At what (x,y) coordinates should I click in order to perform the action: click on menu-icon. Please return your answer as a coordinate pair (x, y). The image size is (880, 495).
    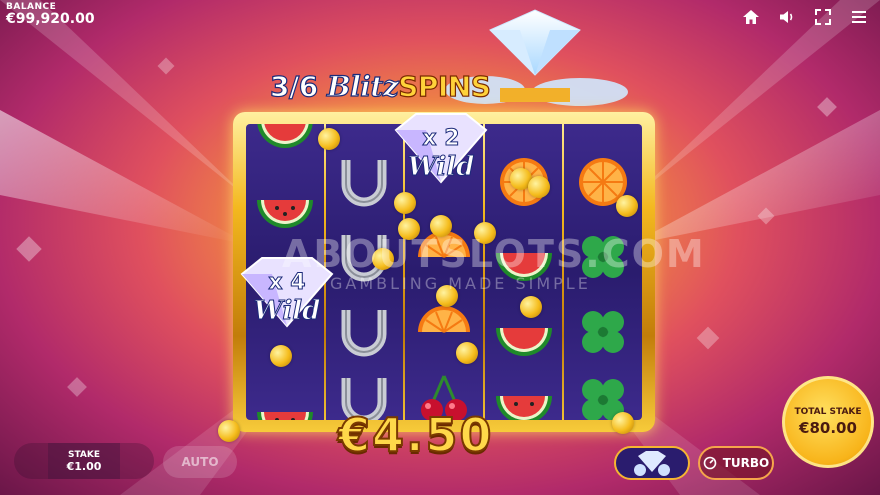
    Looking at the image, I should click on (859, 17).